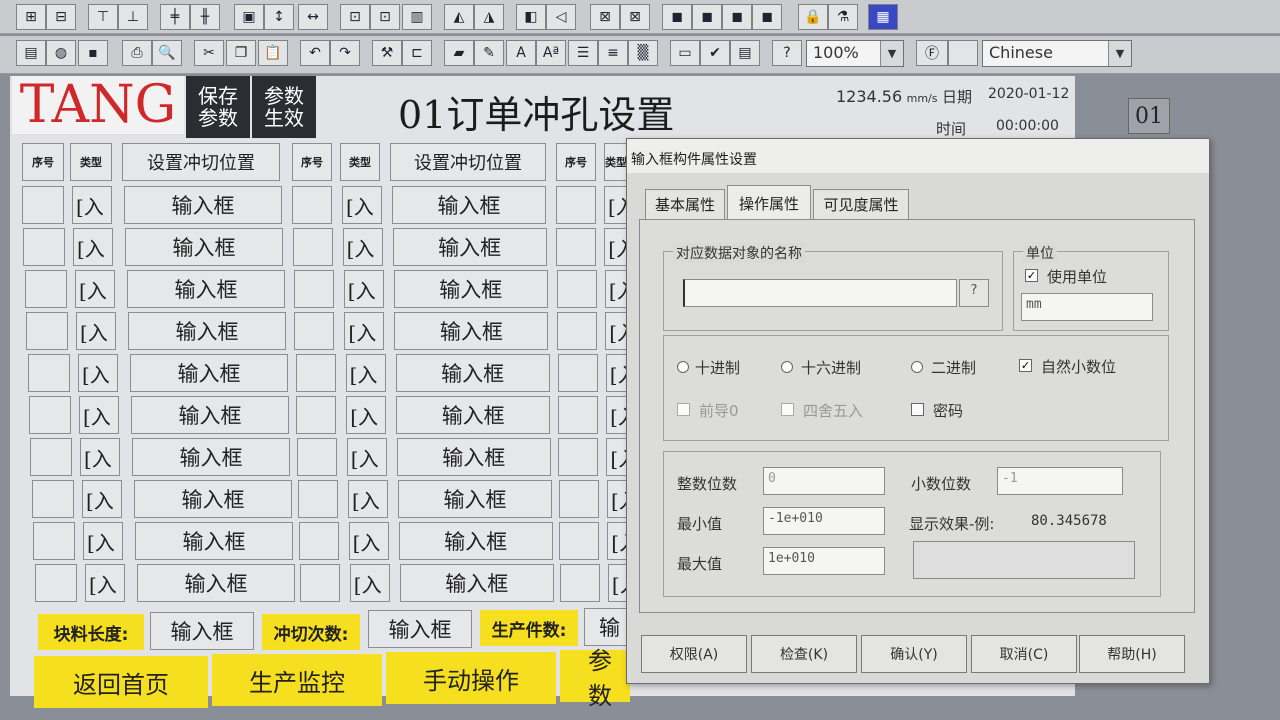 This screenshot has height=720, width=1280. I want to click on align-left-icon: ⊞, so click(31, 17).